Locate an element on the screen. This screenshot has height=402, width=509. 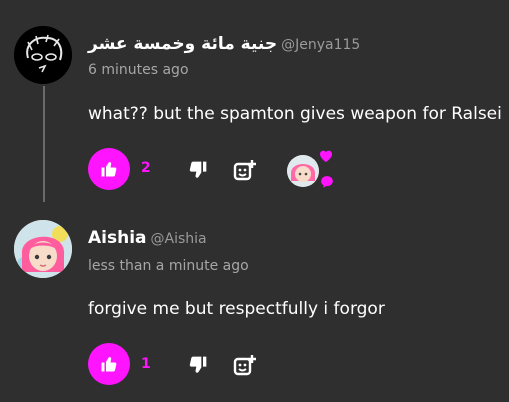
comment-author-row: جنية مائة وخمسة عشر @Jenya115 is located at coordinates (224, 44).